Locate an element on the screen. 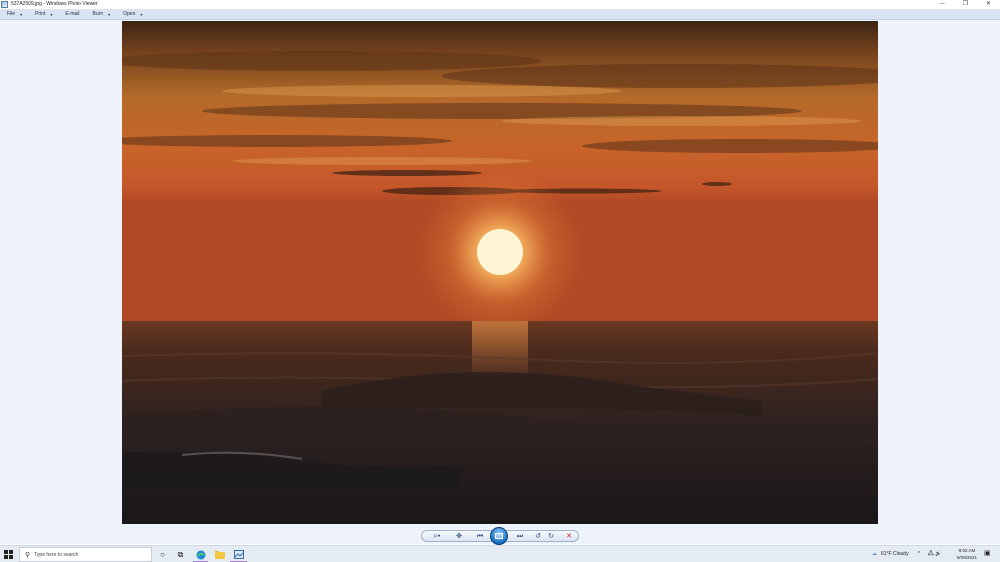 Image resolution: width=1000 pixels, height=562 pixels. search-placeholder: Type here to search is located at coordinates (56, 554).